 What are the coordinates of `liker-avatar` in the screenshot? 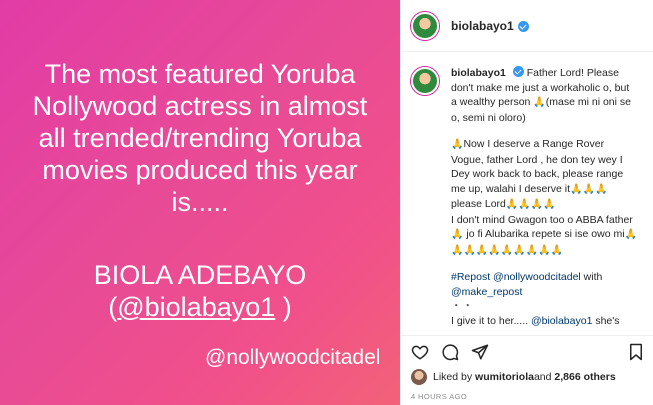 It's located at (419, 377).